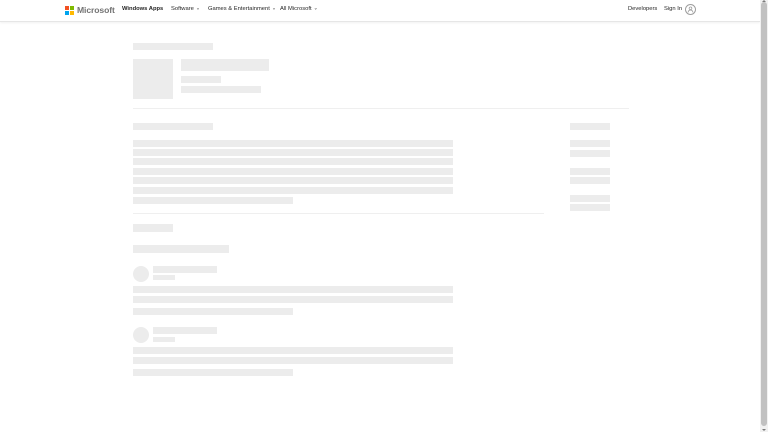 The width and height of the screenshot is (768, 432). What do you see at coordinates (764, 430) in the screenshot?
I see `scroll-down-icon` at bounding box center [764, 430].